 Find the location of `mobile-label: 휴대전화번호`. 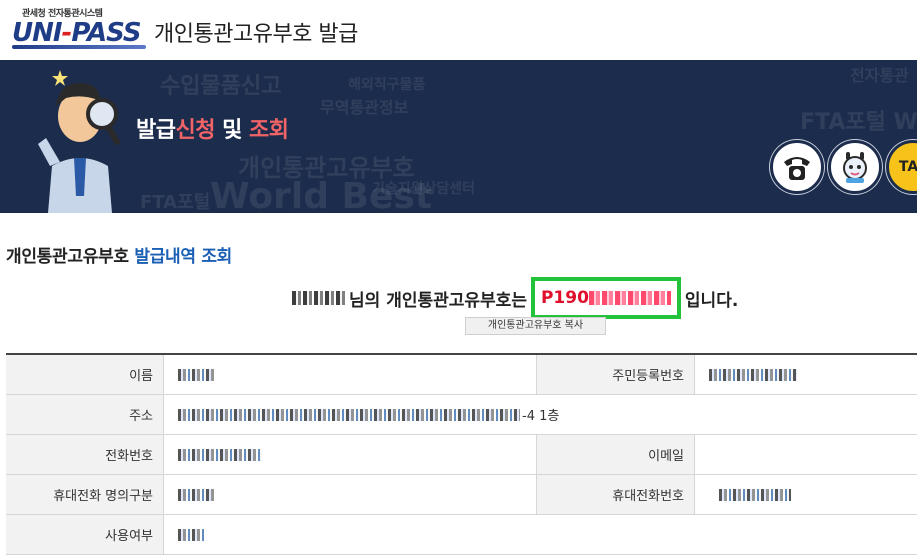

mobile-label: 휴대전화번호 is located at coordinates (616, 494).